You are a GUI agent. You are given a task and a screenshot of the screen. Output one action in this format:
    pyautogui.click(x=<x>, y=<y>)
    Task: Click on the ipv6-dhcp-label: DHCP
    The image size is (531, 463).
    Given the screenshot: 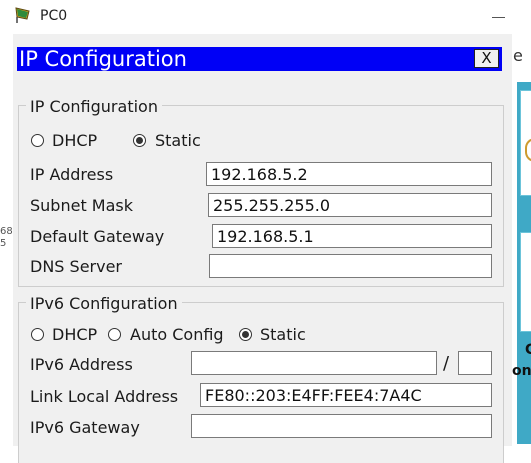 What is the action you would take?
    pyautogui.click(x=74, y=335)
    